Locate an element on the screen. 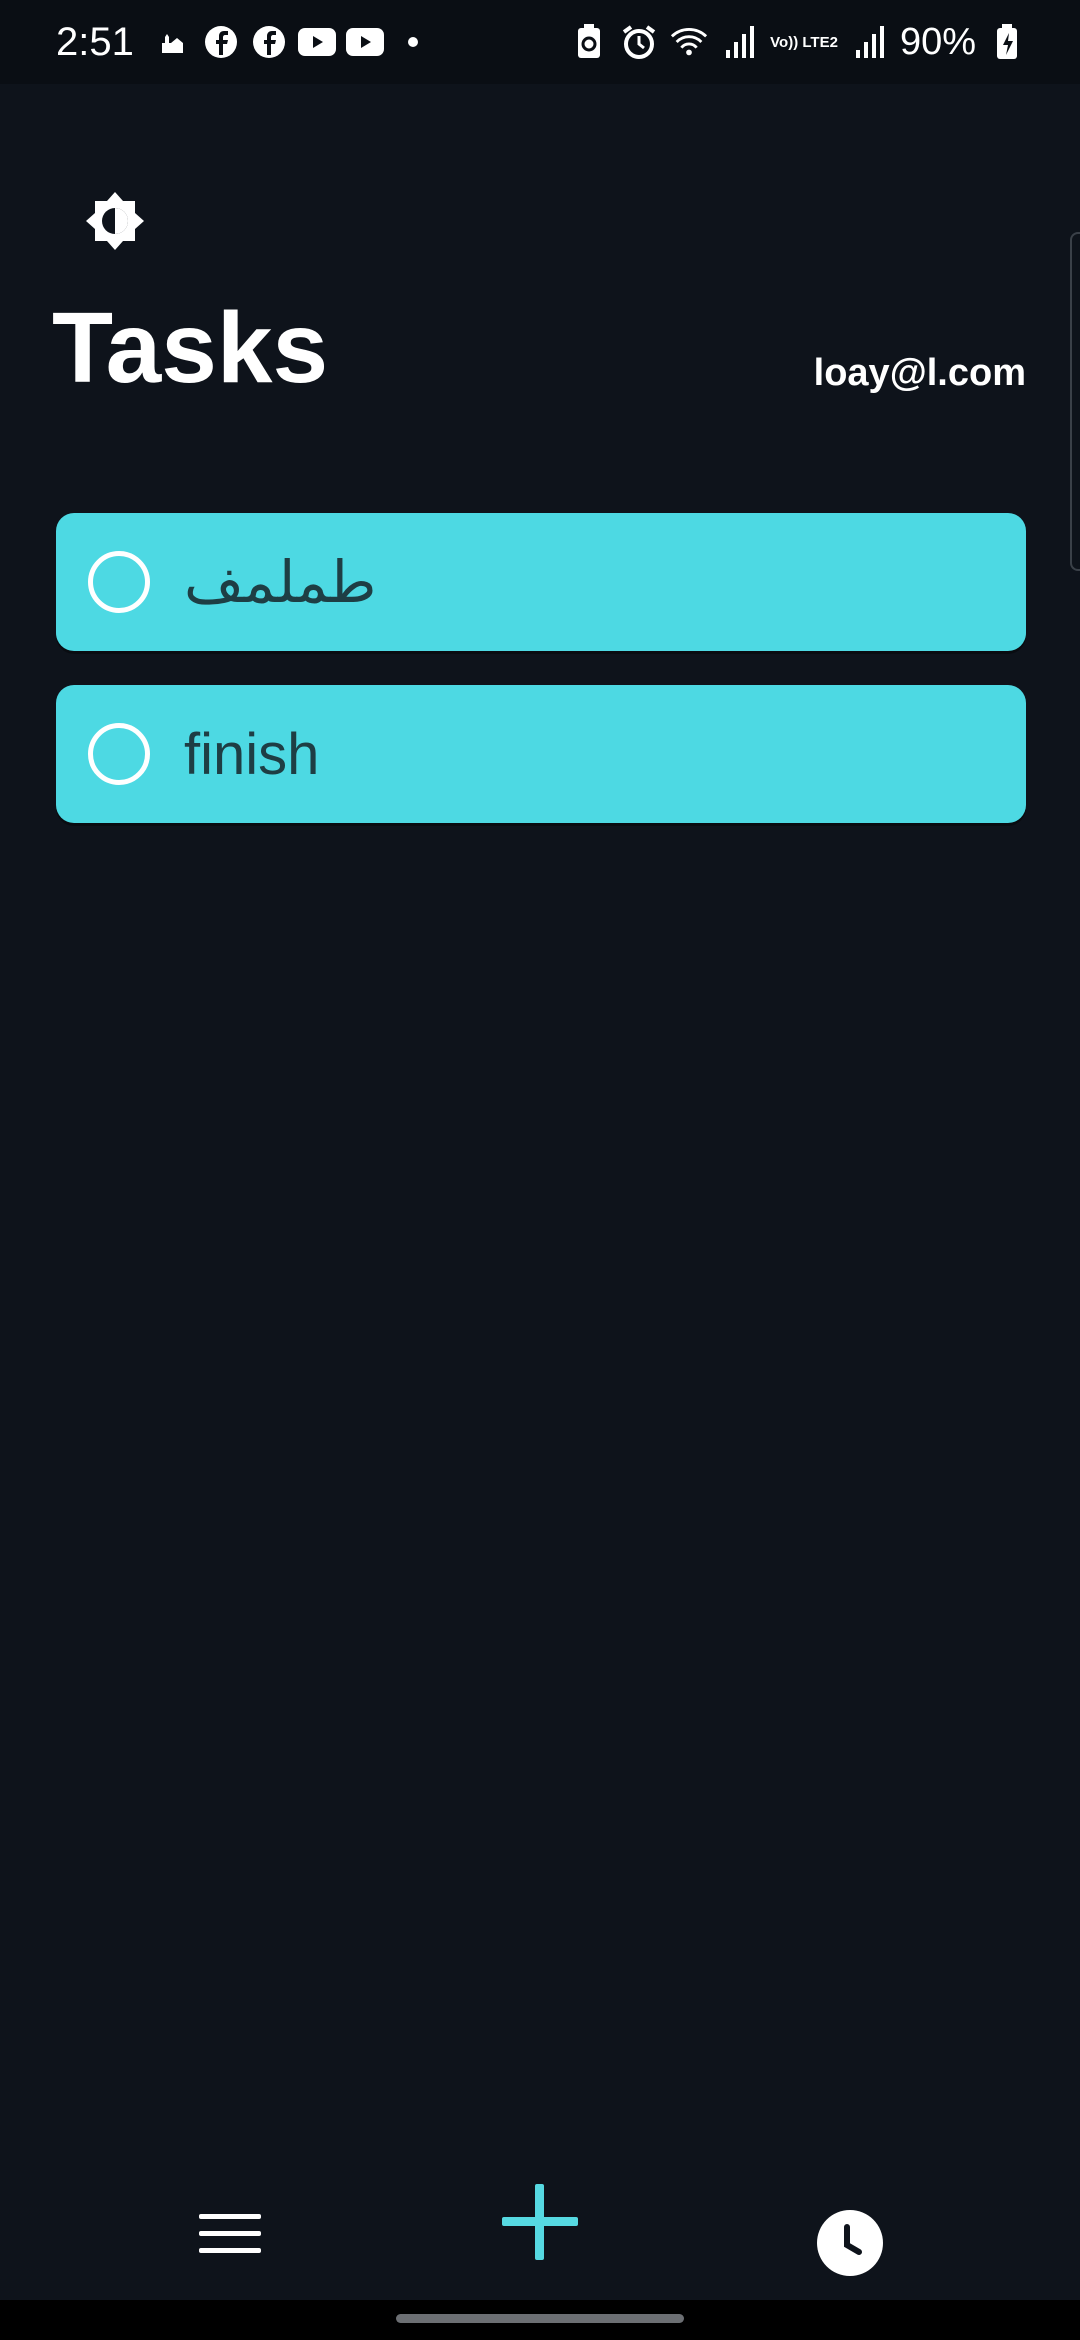 This screenshot has height=2340, width=1080. gesture-handle is located at coordinates (540, 2318).